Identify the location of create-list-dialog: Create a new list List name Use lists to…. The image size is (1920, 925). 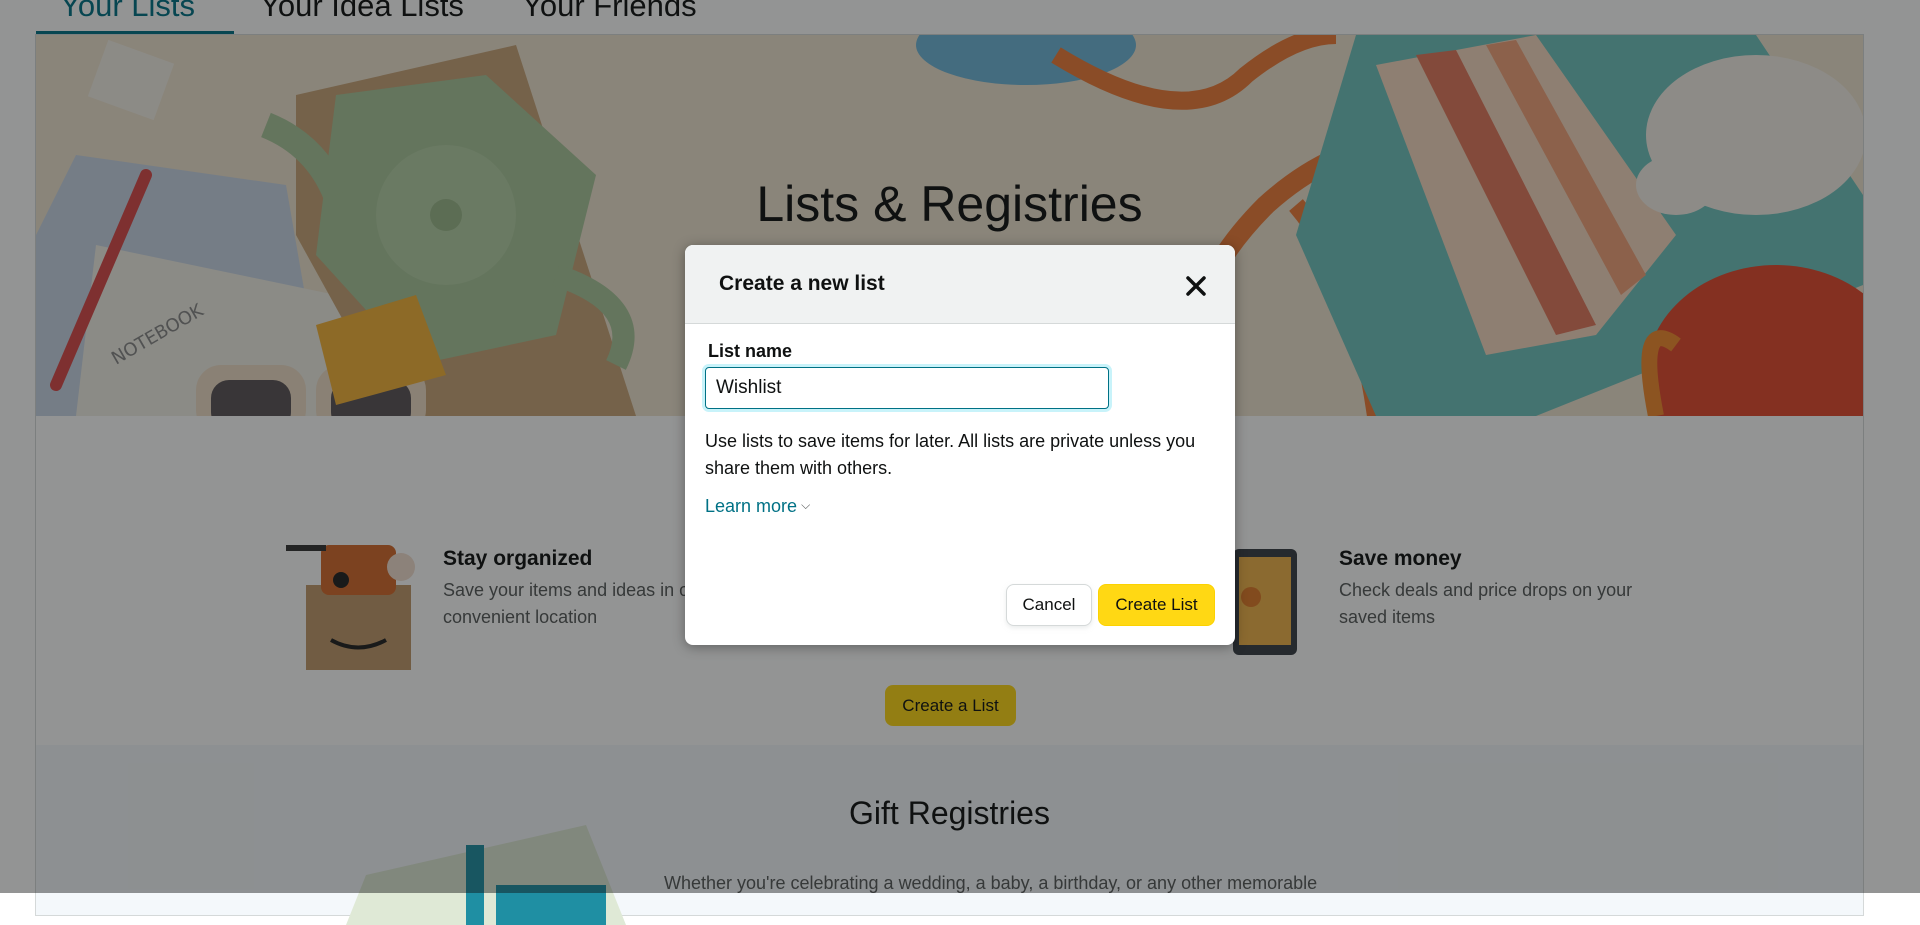
(960, 445).